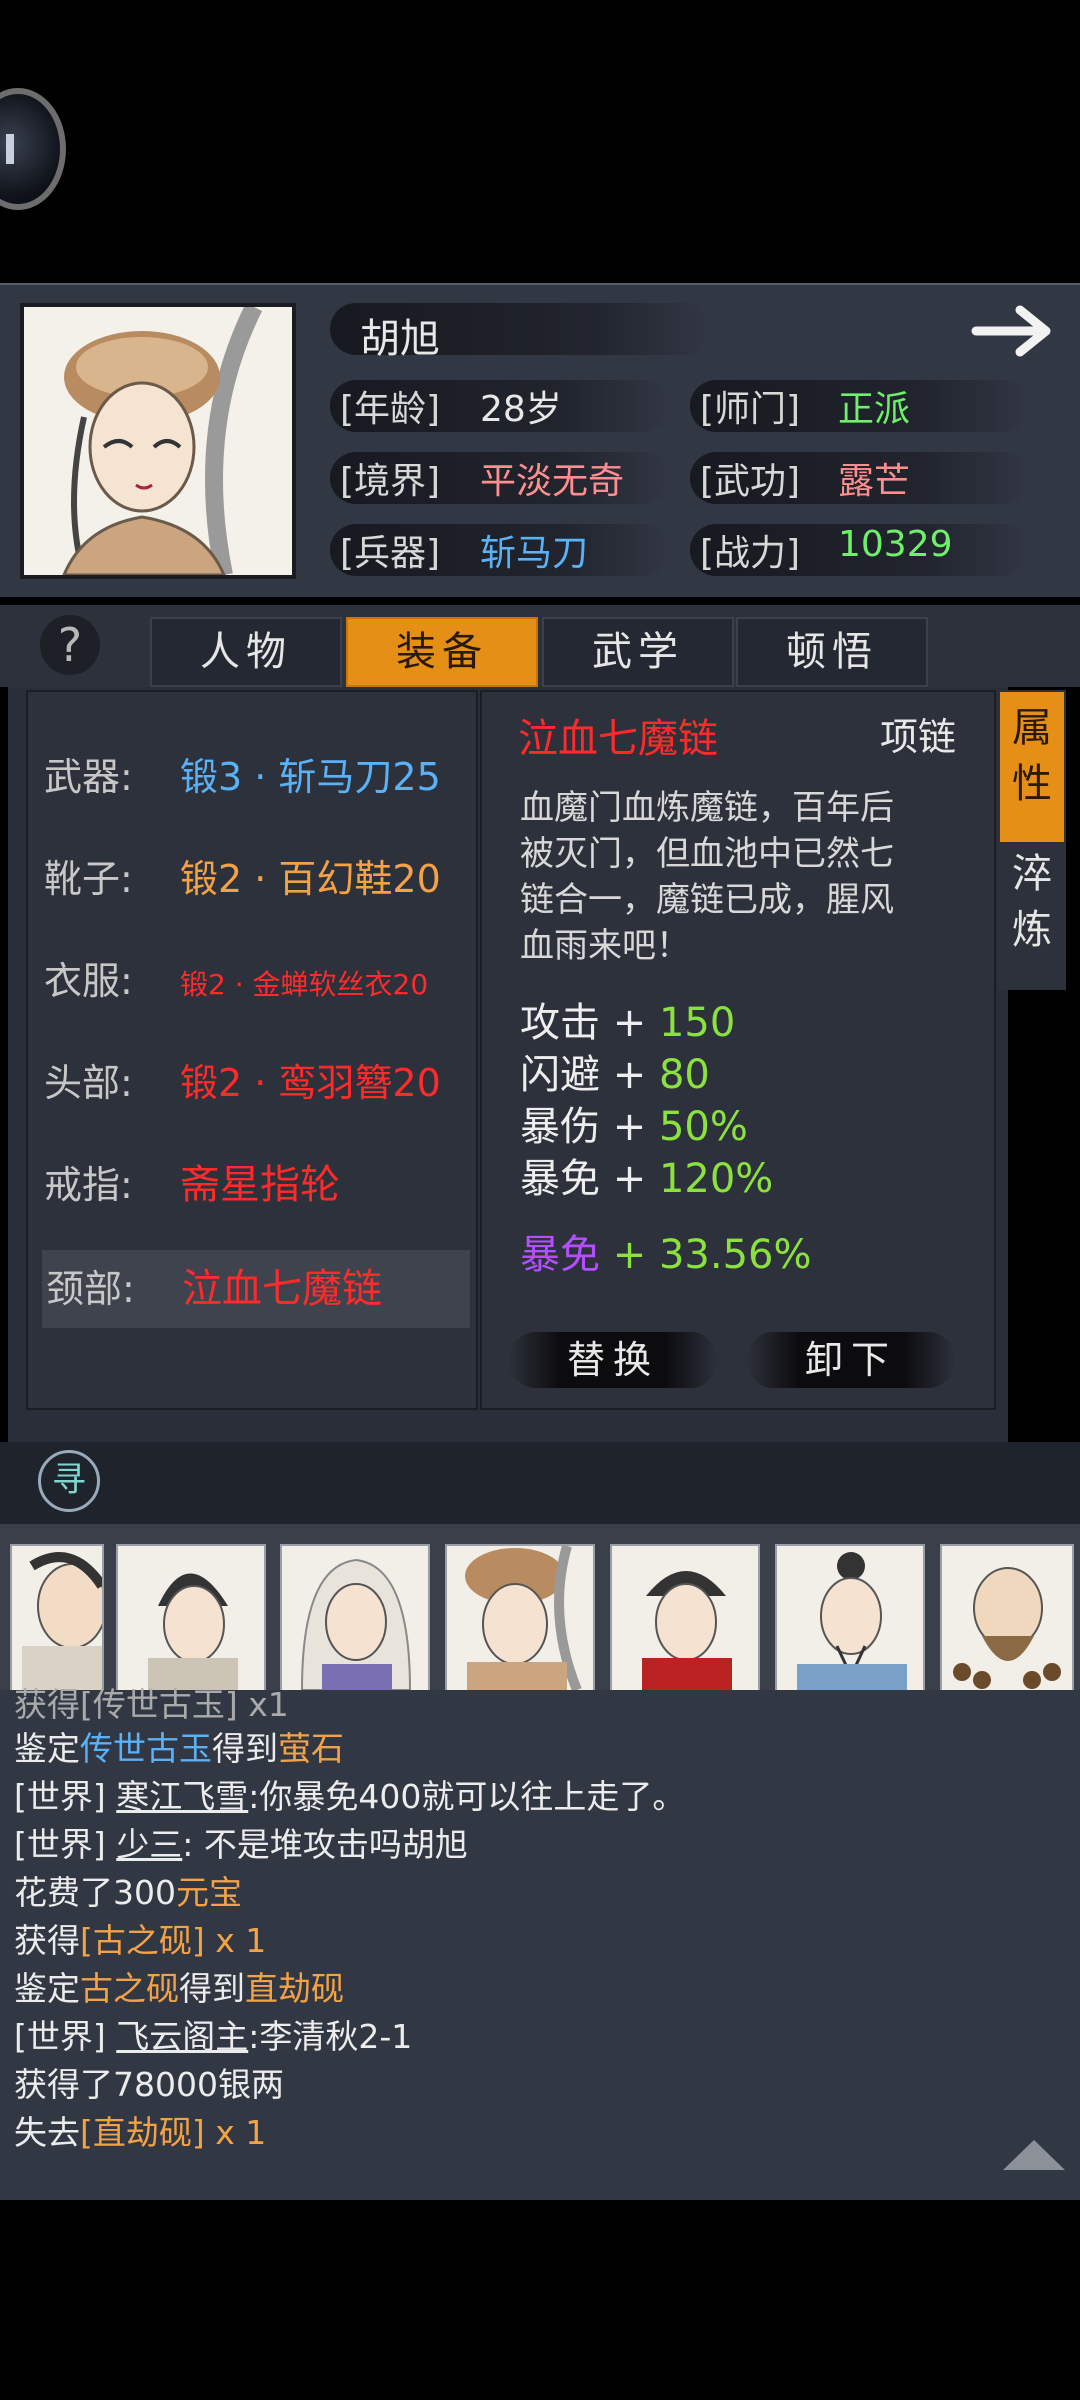 The image size is (1080, 2400). I want to click on realm-label: [境界], so click(390, 481).